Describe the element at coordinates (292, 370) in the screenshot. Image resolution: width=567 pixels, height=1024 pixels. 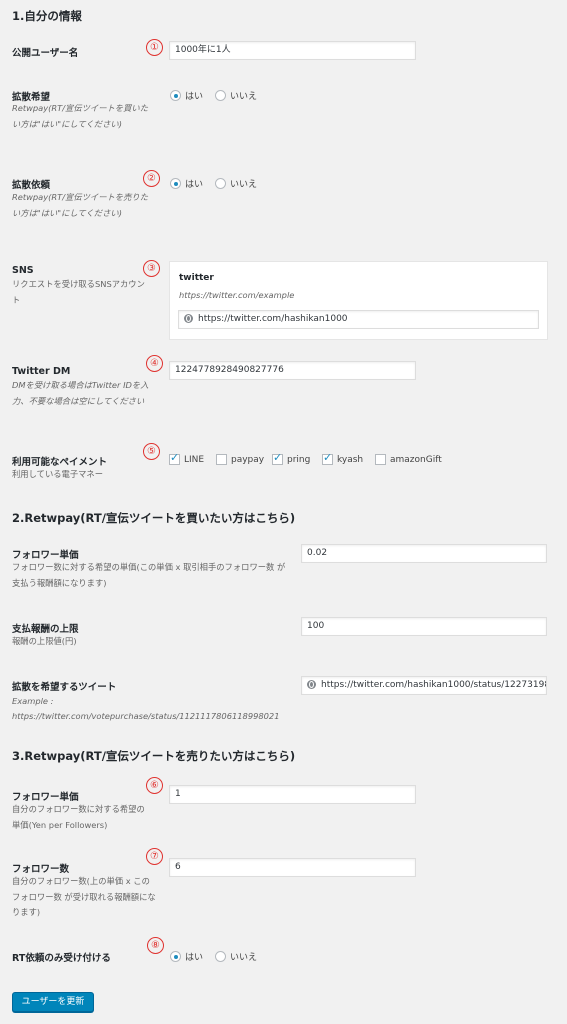
I see `twitter-dm-input: 1224778928490827776` at that location.